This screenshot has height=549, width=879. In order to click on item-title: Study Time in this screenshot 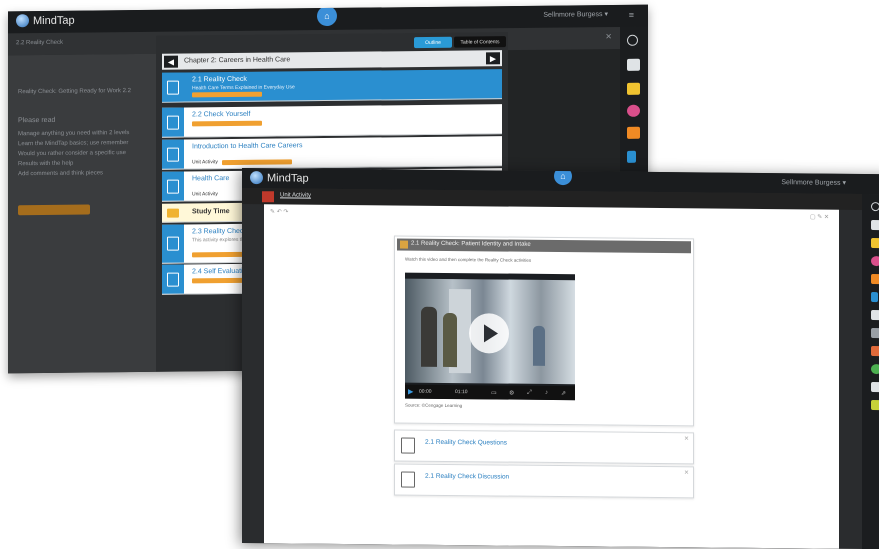, I will do `click(211, 212)`.